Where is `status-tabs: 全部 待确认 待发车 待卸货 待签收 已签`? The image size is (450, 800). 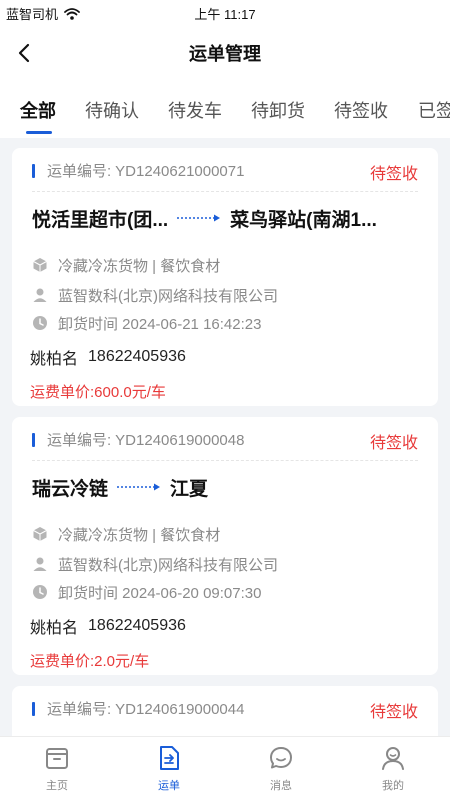
status-tabs: 全部 待确认 待发车 待卸货 待签收 已签 is located at coordinates (225, 109).